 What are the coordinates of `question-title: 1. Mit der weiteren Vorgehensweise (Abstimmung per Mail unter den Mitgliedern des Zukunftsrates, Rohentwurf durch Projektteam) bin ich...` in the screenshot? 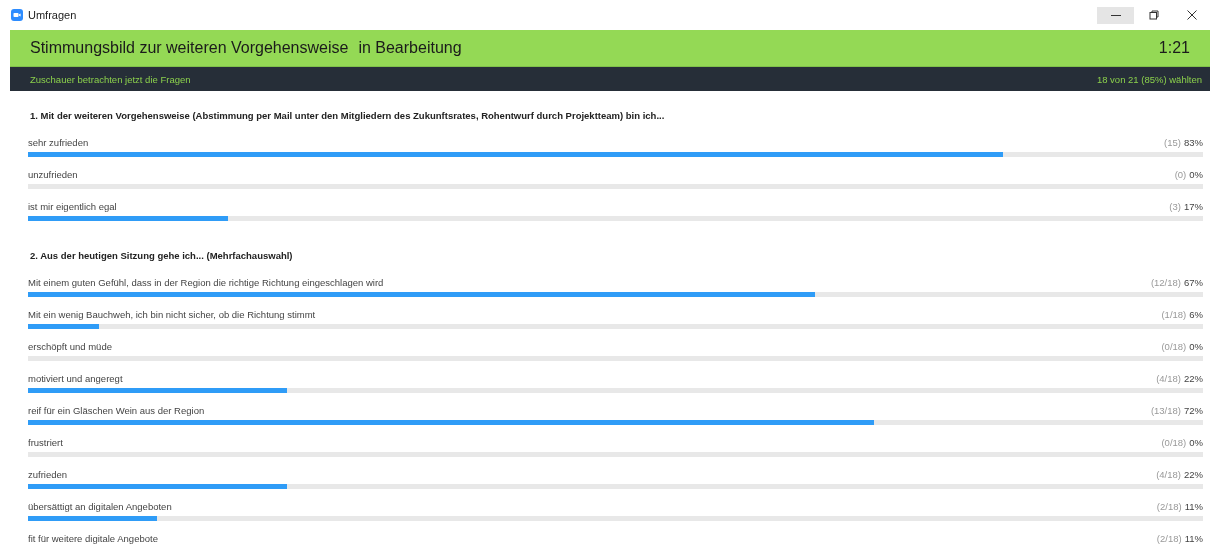 It's located at (347, 116).